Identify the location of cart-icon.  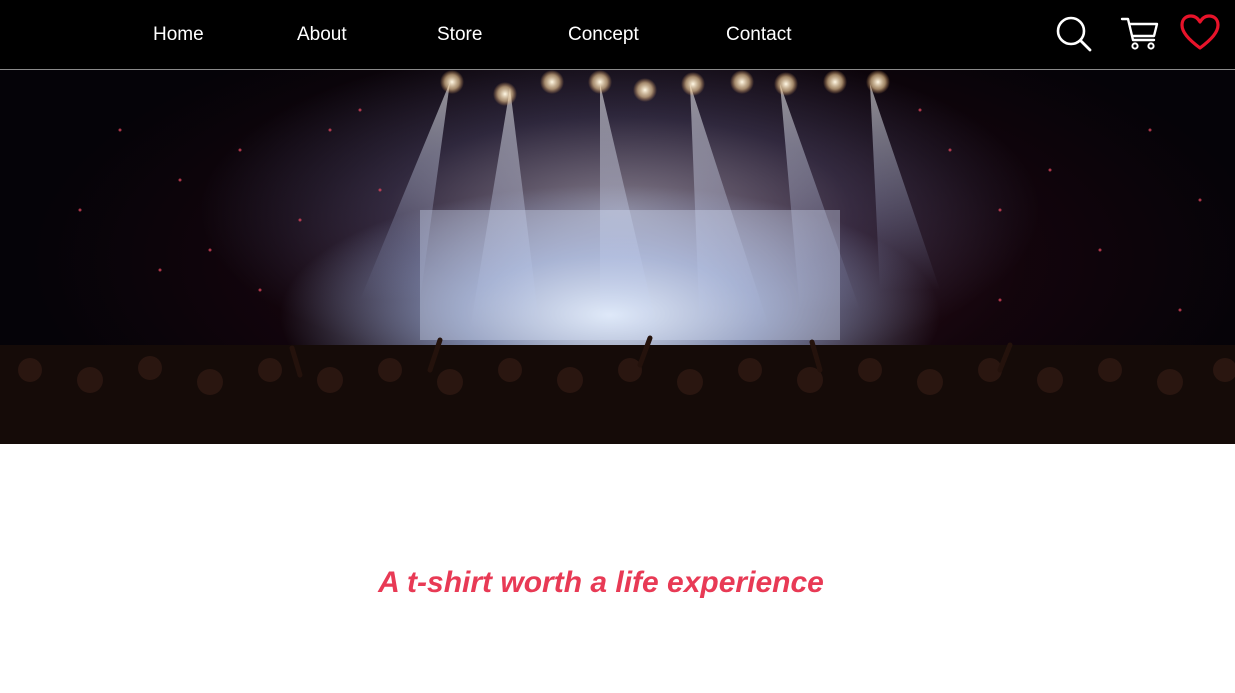
(1139, 33).